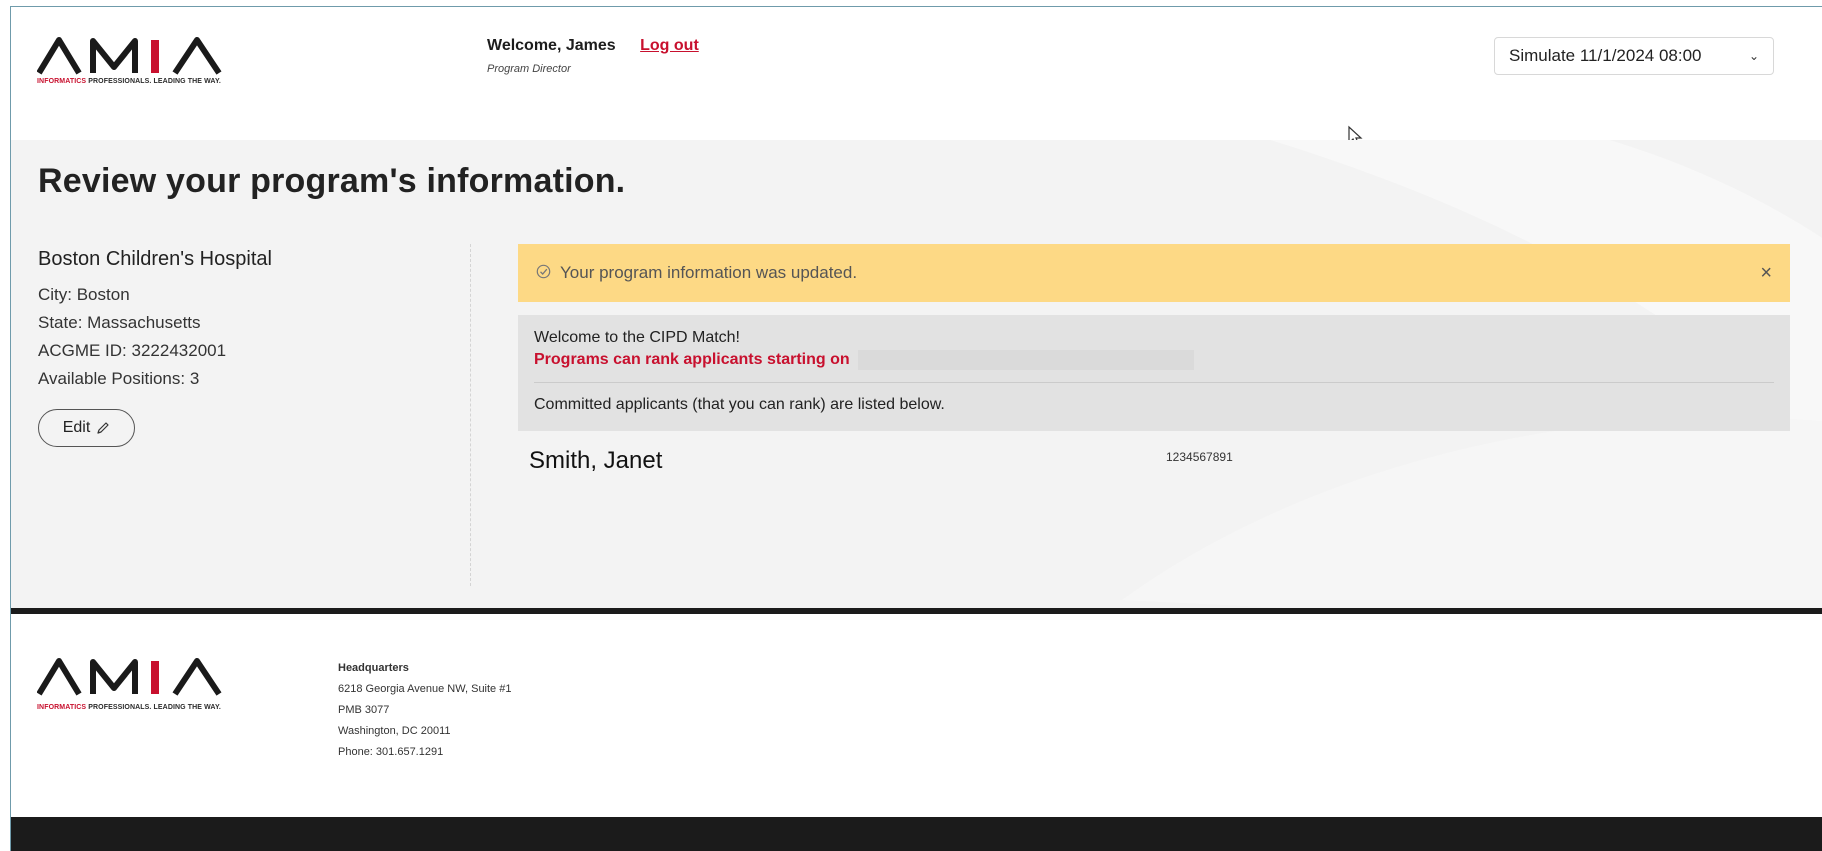  Describe the element at coordinates (332, 181) in the screenshot. I see `page-title: Review your program's information.` at that location.